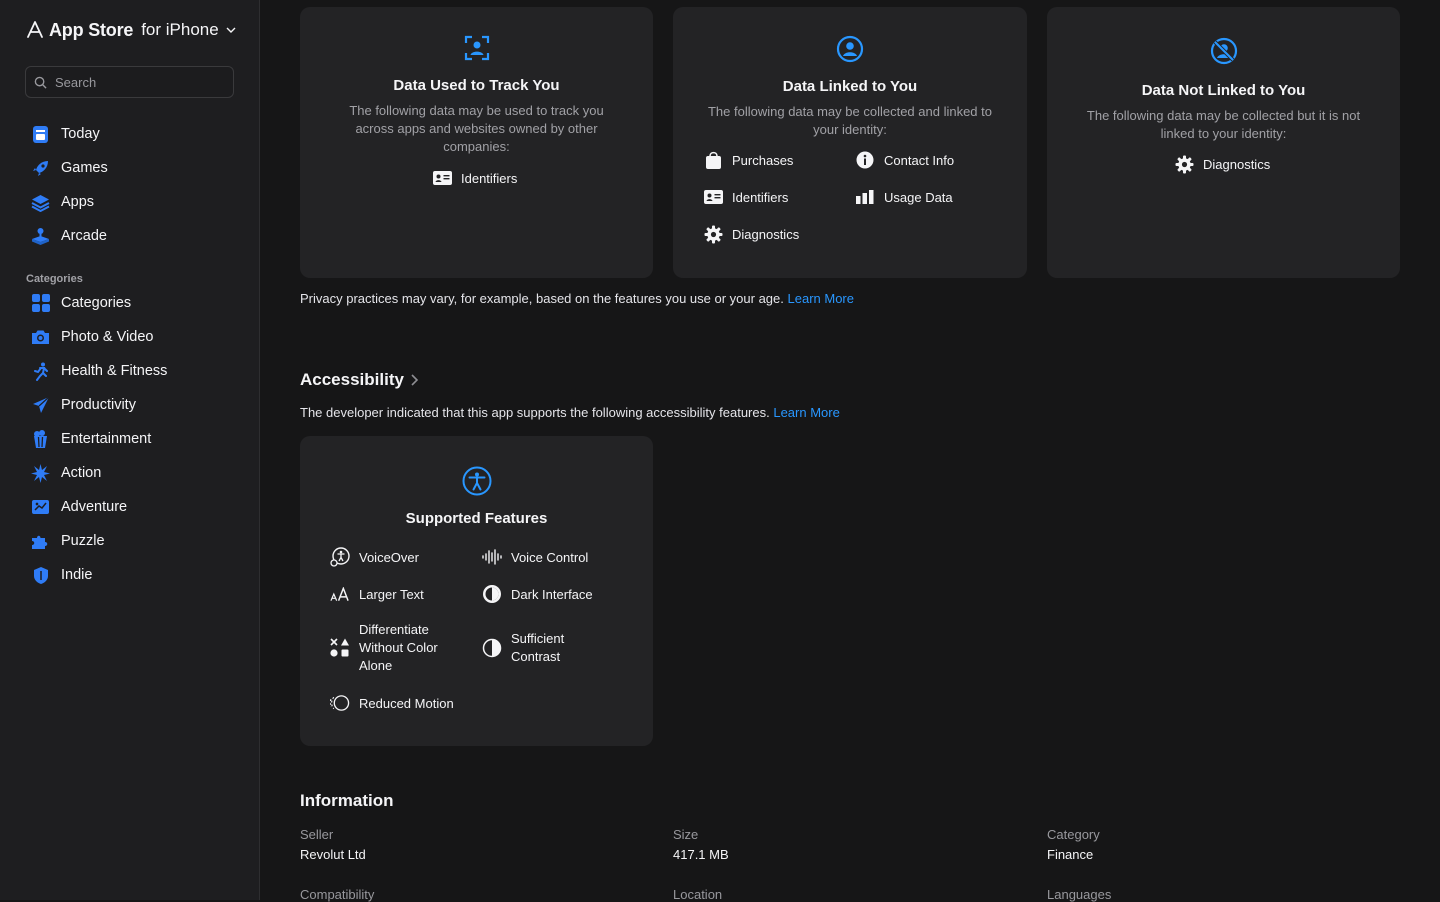 Image resolution: width=1440 pixels, height=902 pixels. Describe the element at coordinates (40, 236) in the screenshot. I see `arcade-icon` at that location.